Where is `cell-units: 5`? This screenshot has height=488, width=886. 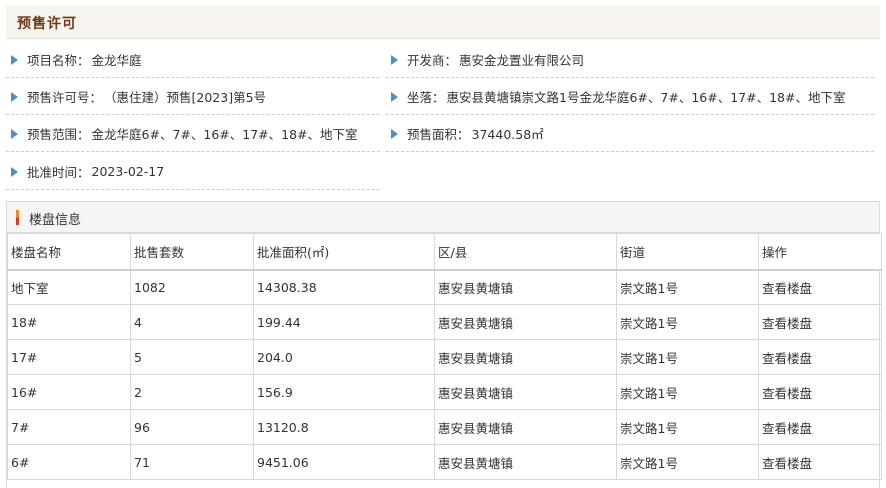
cell-units: 5 is located at coordinates (192, 357).